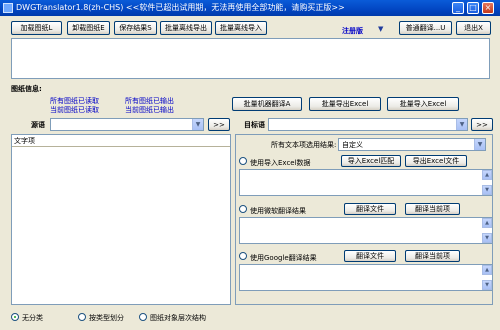 The width and height of the screenshot is (500, 330). What do you see at coordinates (412, 144) in the screenshot?
I see `result-mode-select: 自定义 ▼` at bounding box center [412, 144].